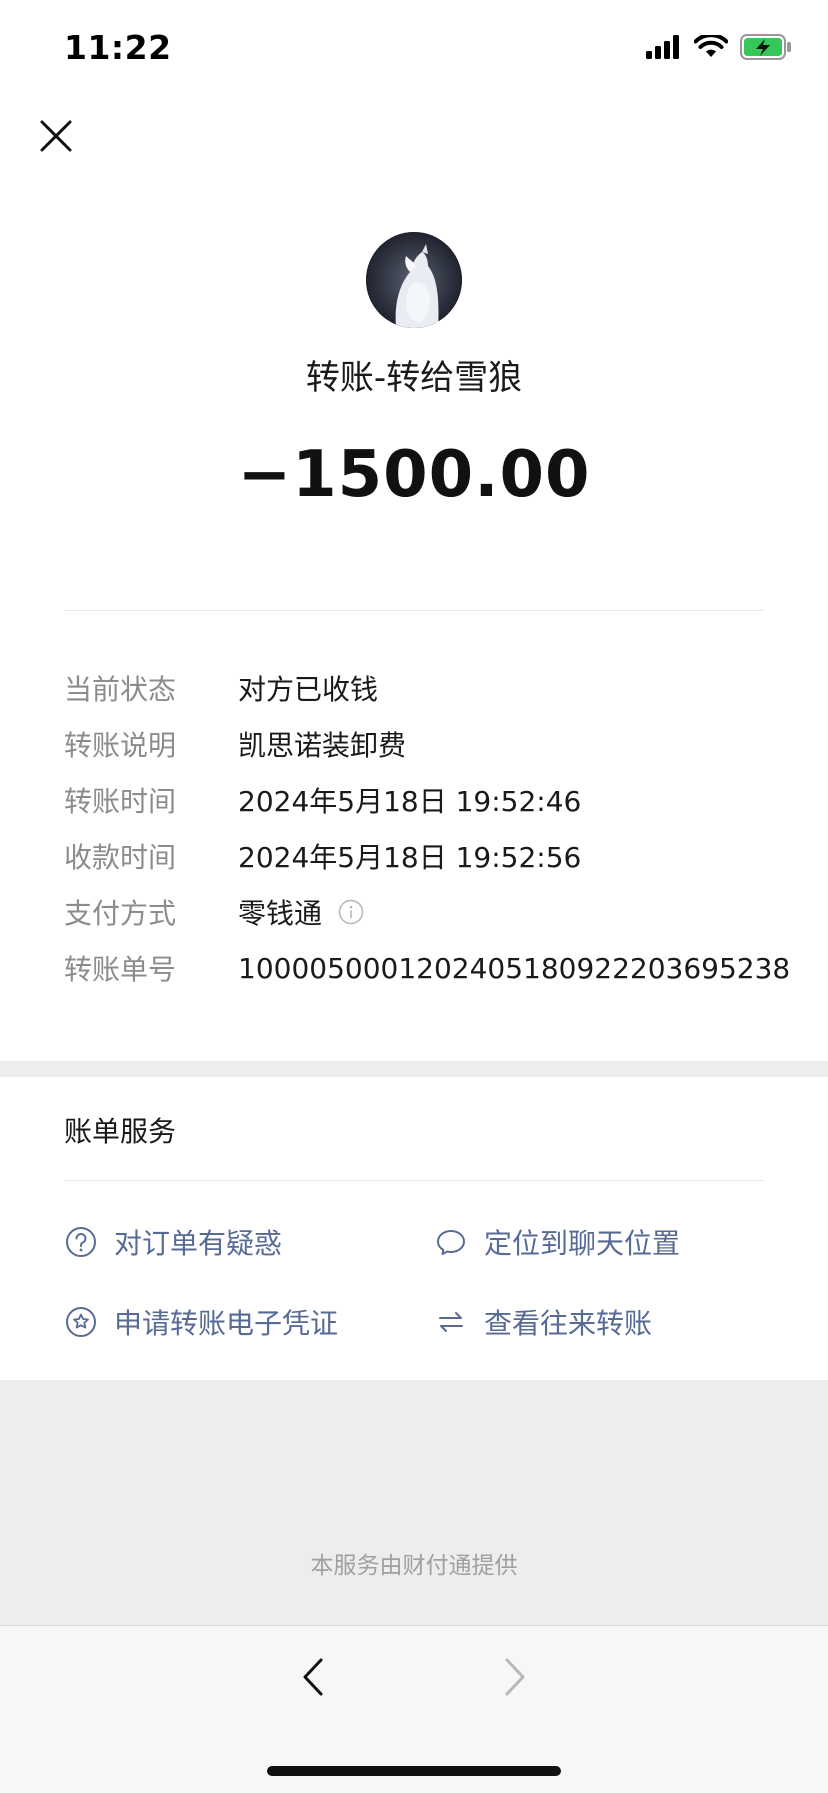  I want to click on locate-in-chat-link: 定位到聊天位置, so click(557, 1242).